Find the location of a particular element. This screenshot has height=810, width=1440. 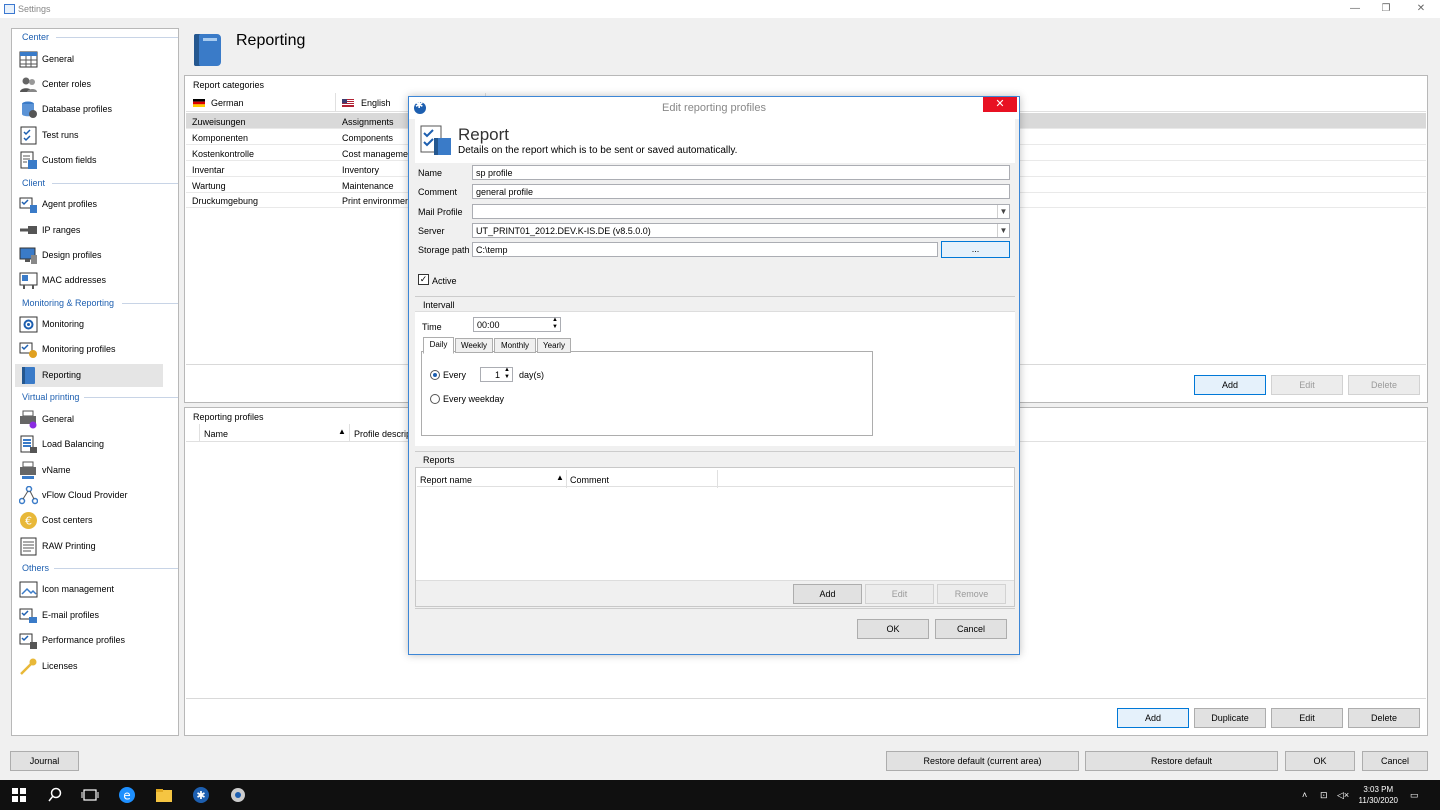

nav-item-raw-printing: RAW Printing is located at coordinates (89, 546).